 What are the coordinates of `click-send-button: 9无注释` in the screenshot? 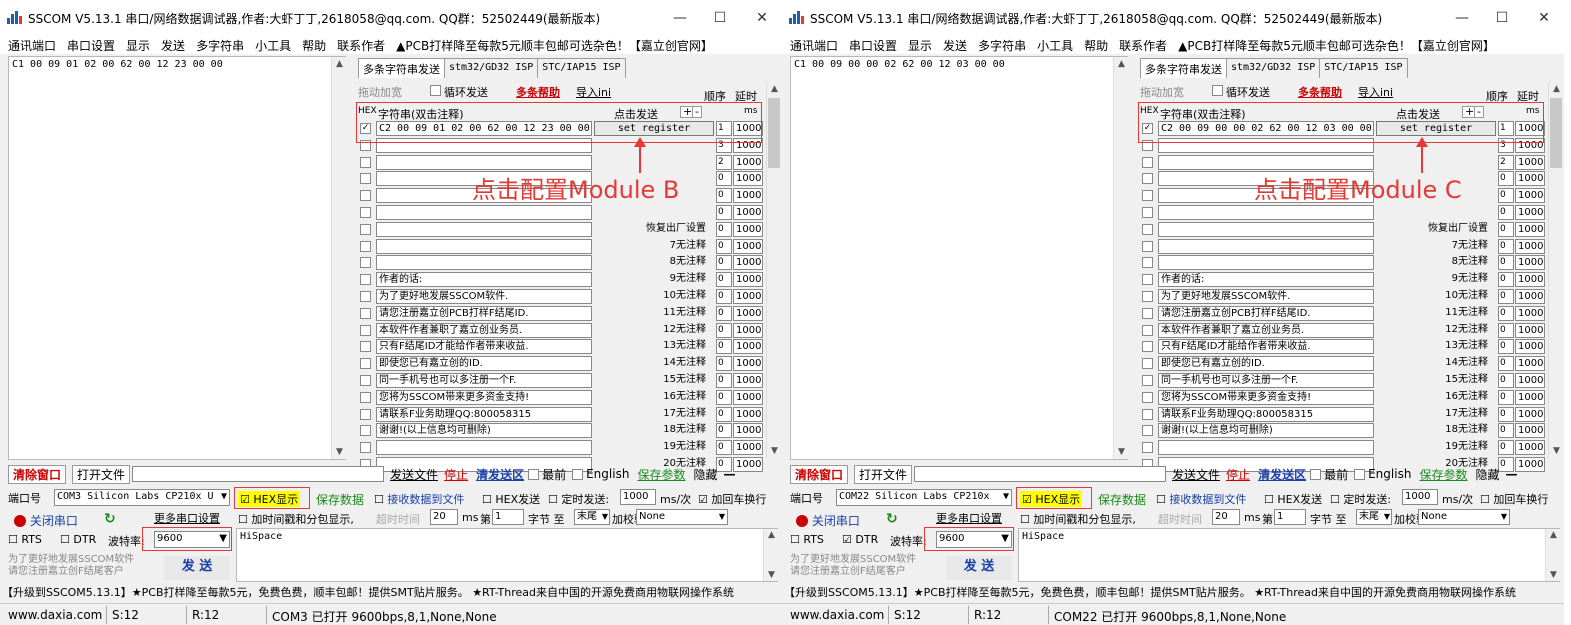 It's located at (654, 279).